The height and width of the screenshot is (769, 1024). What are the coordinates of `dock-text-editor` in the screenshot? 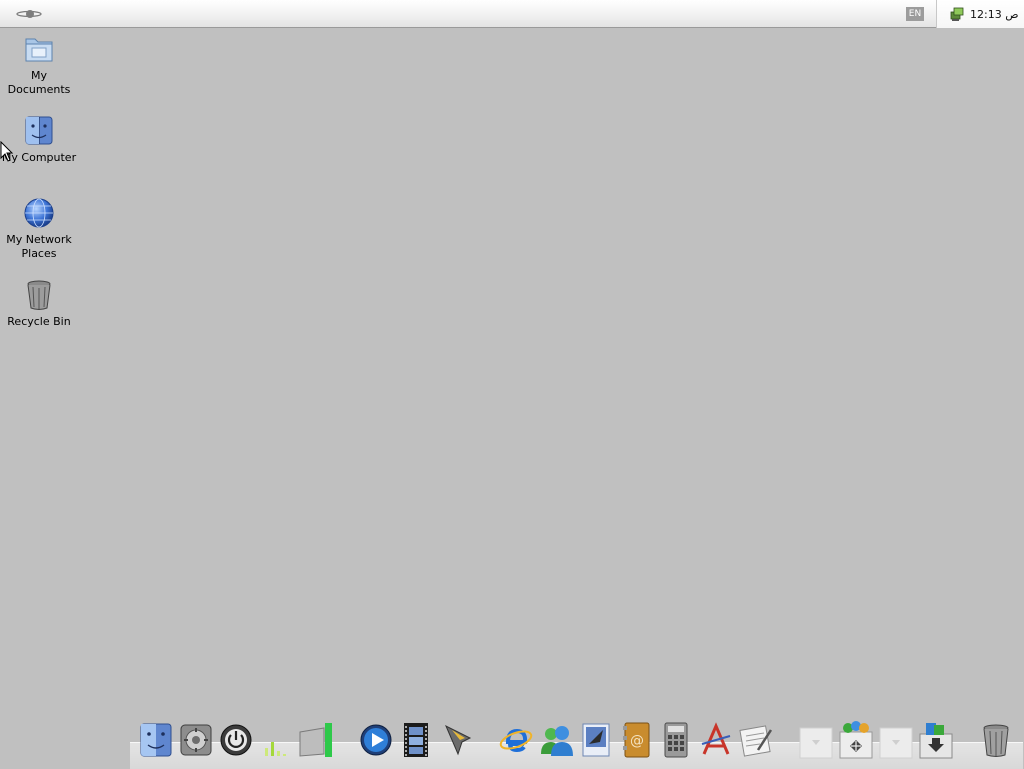 It's located at (716, 740).